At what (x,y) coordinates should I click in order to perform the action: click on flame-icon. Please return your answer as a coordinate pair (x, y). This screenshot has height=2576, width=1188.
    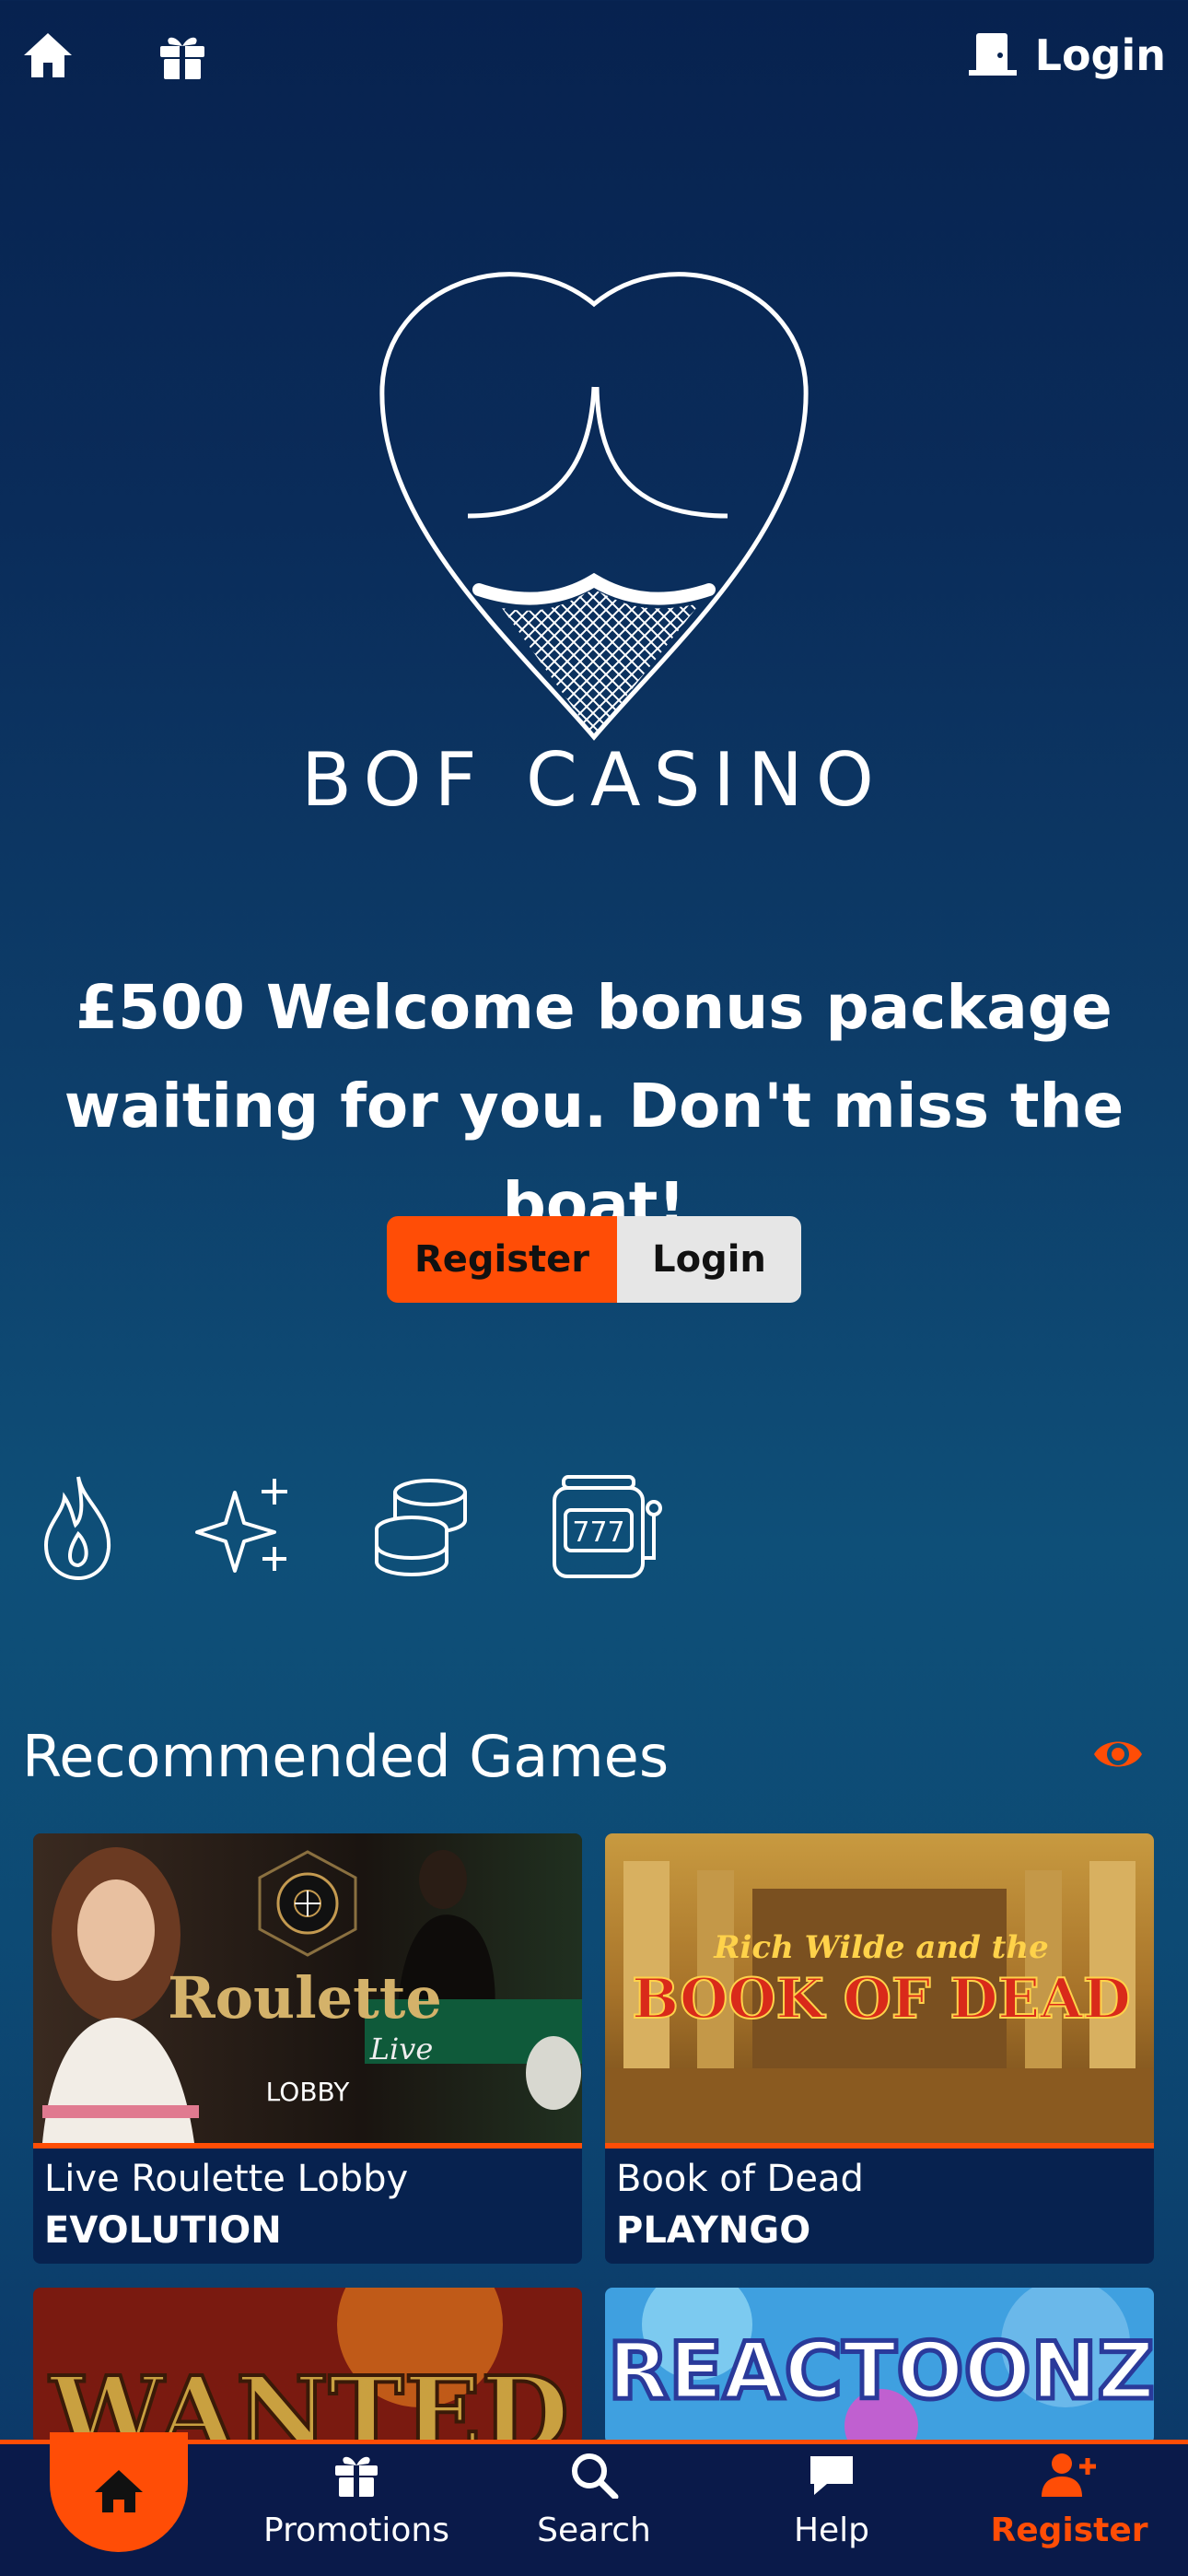
    Looking at the image, I should click on (78, 1527).